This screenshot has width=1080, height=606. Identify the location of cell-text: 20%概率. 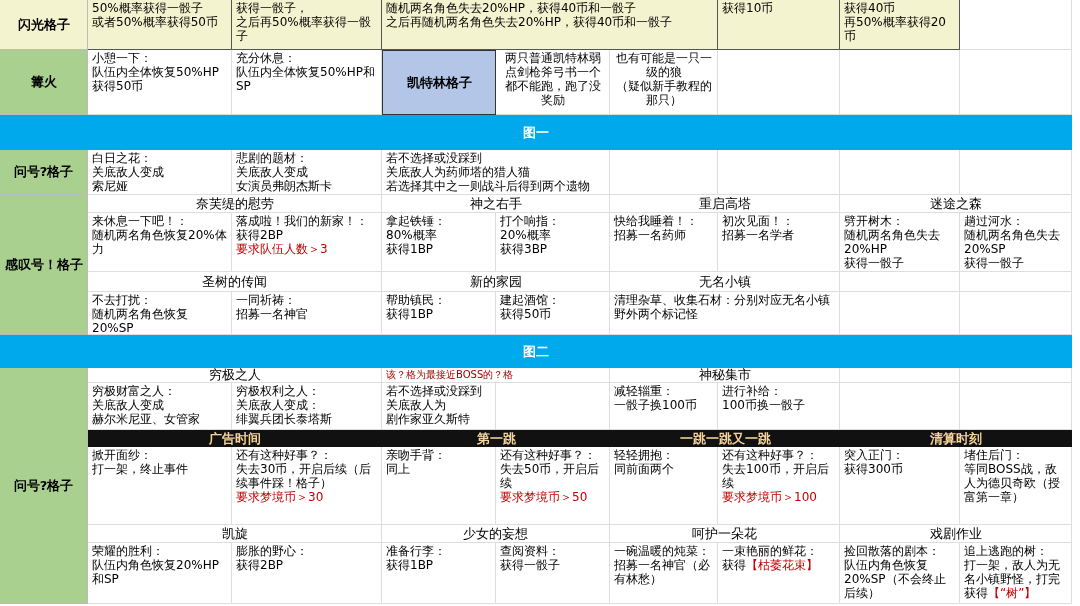
(526, 235).